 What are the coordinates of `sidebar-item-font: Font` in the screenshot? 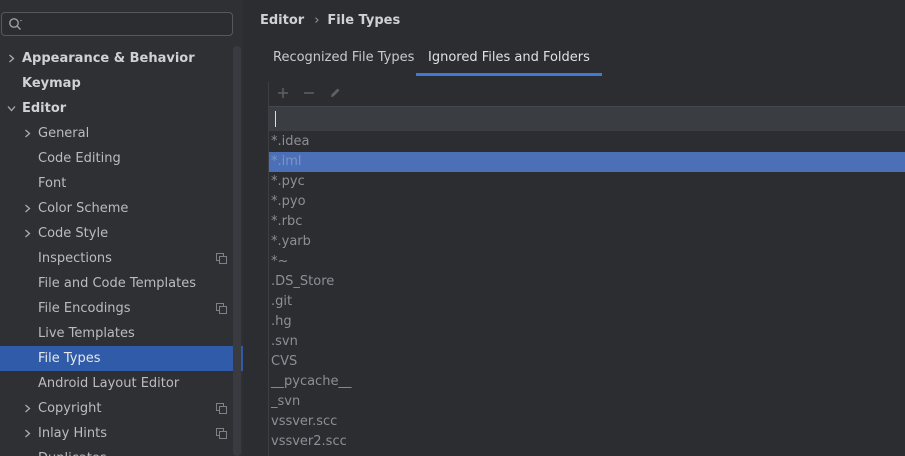 It's located at (121, 183).